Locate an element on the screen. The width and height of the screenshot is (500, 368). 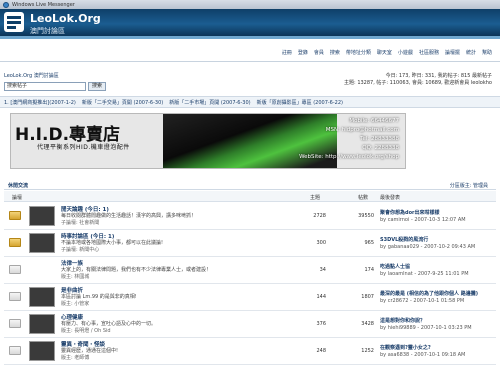
window-title: Windows Live Messenger is located at coordinates (43, 4).